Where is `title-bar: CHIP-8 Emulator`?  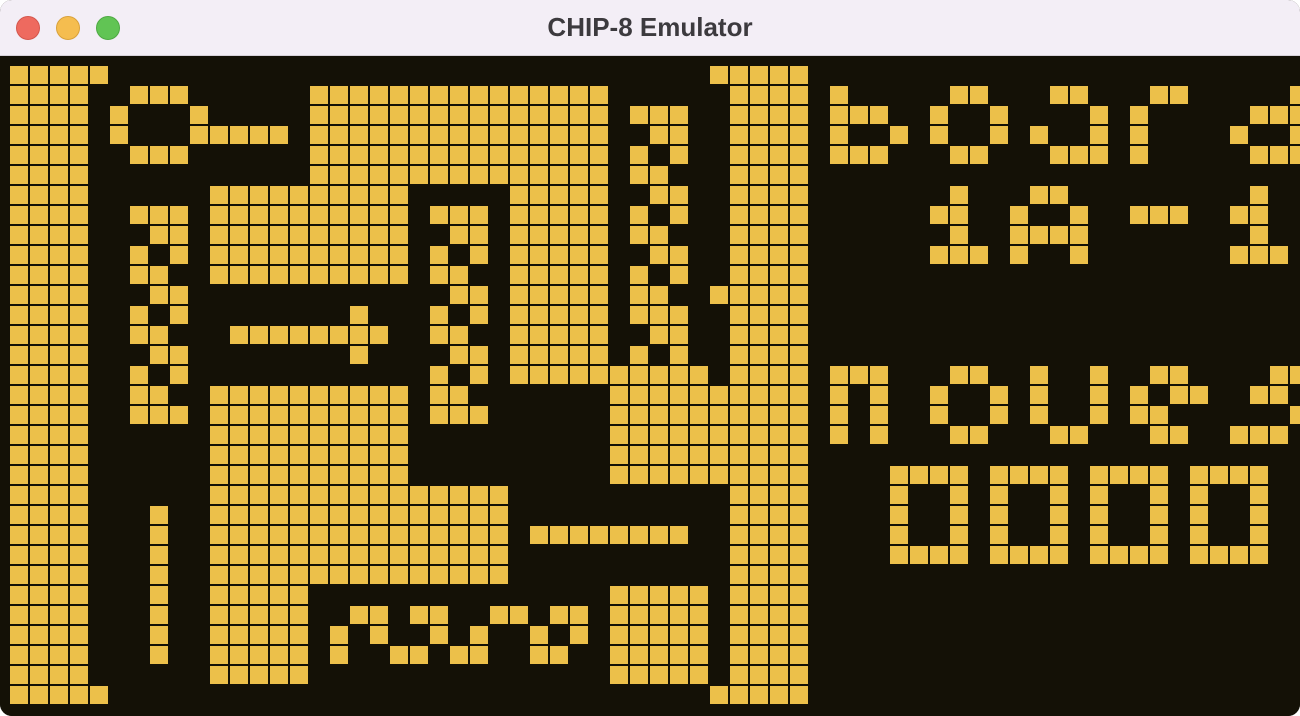
title-bar: CHIP-8 Emulator is located at coordinates (650, 28).